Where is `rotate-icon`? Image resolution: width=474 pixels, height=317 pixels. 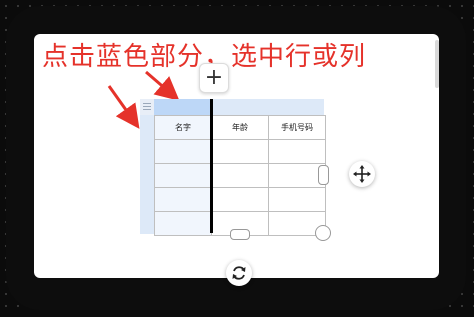
rotate-icon is located at coordinates (239, 273).